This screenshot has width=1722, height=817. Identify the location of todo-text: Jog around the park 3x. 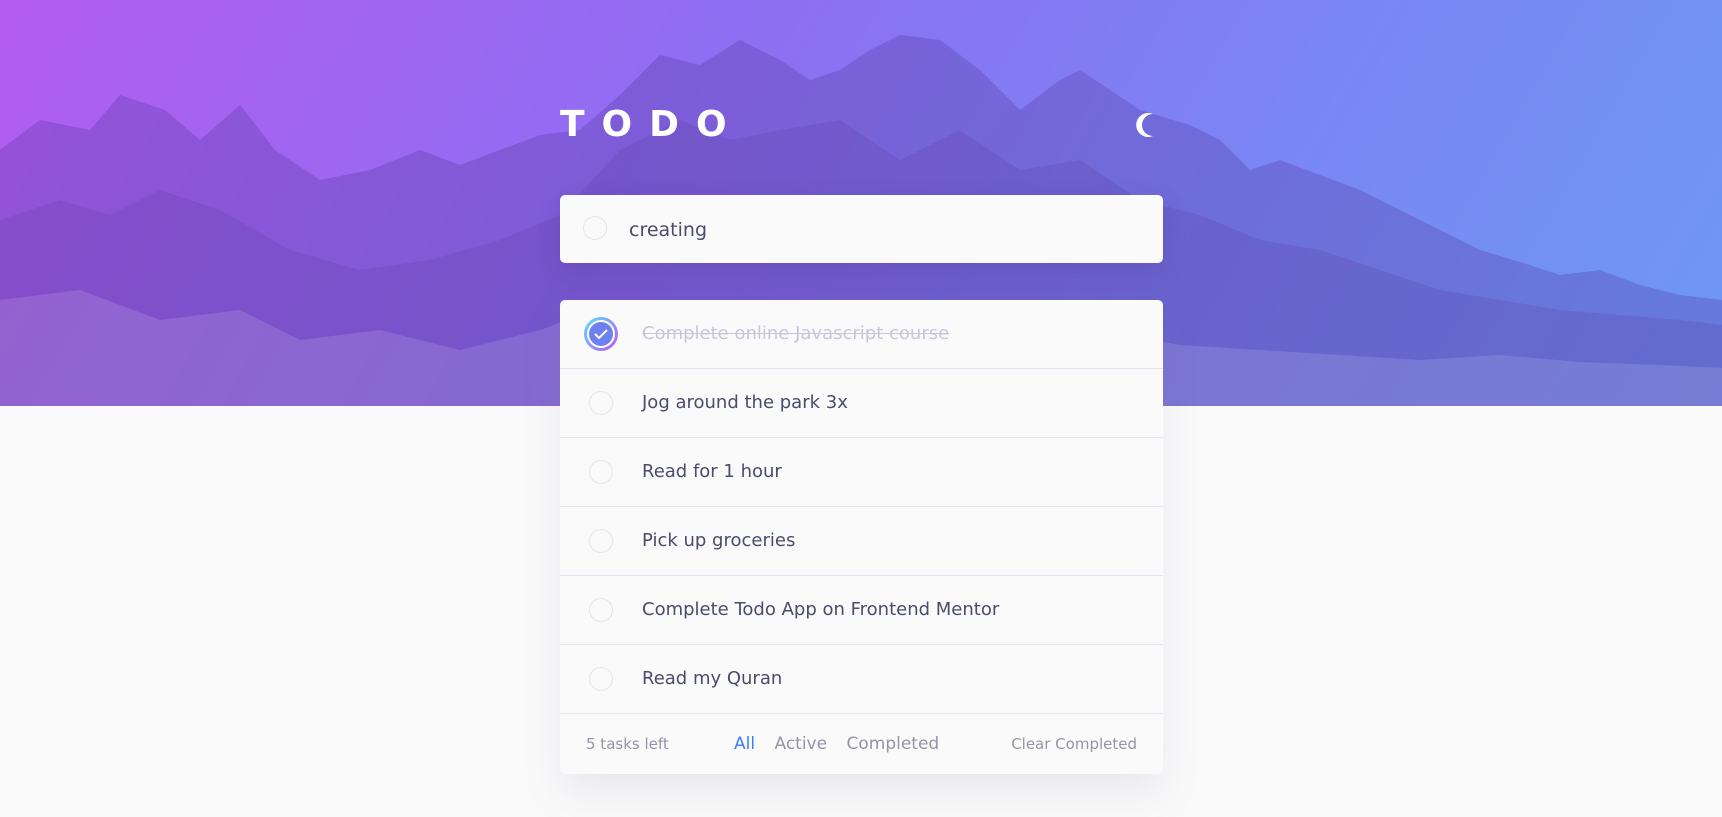
(745, 403).